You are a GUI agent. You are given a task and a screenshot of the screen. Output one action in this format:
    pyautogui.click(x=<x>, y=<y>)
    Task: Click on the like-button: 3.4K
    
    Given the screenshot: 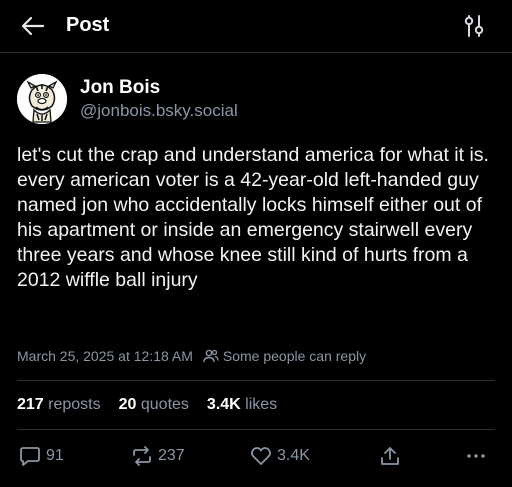 What is the action you would take?
    pyautogui.click(x=280, y=456)
    